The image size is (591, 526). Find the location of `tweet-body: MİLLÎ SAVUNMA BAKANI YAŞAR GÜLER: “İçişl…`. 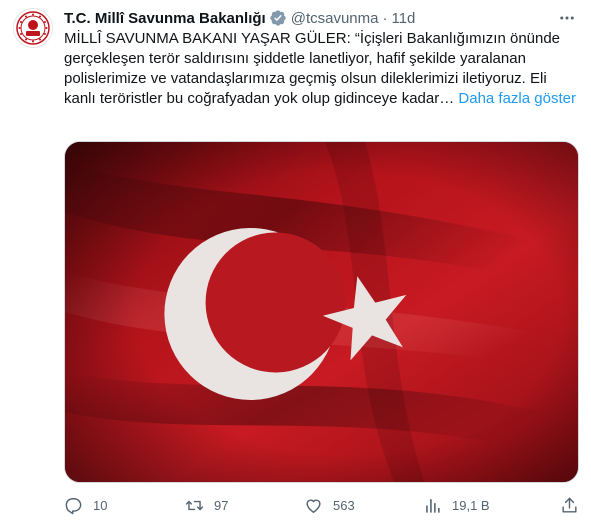

tweet-body: MİLLÎ SAVUNMA BAKANI YAŞAR GÜLER: “İçişl… is located at coordinates (321, 69).